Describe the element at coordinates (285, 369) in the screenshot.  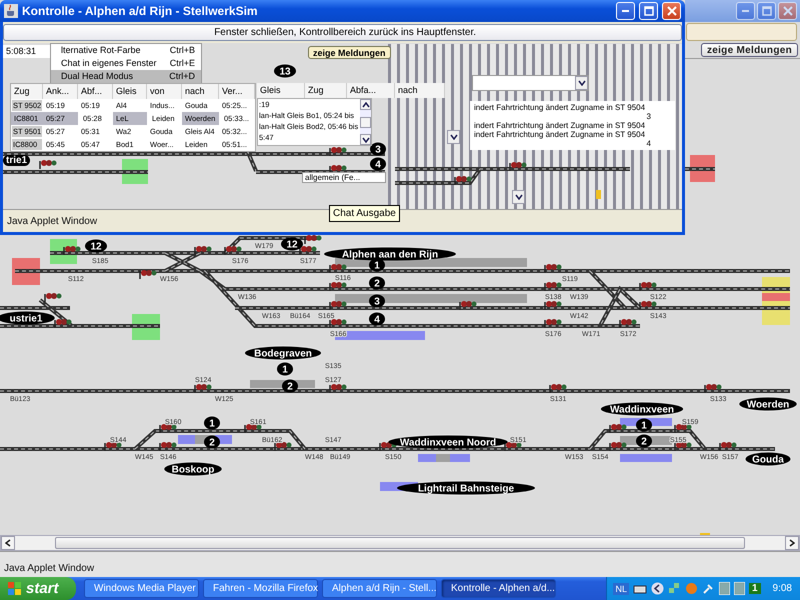
I see `platform-number: 1` at that location.